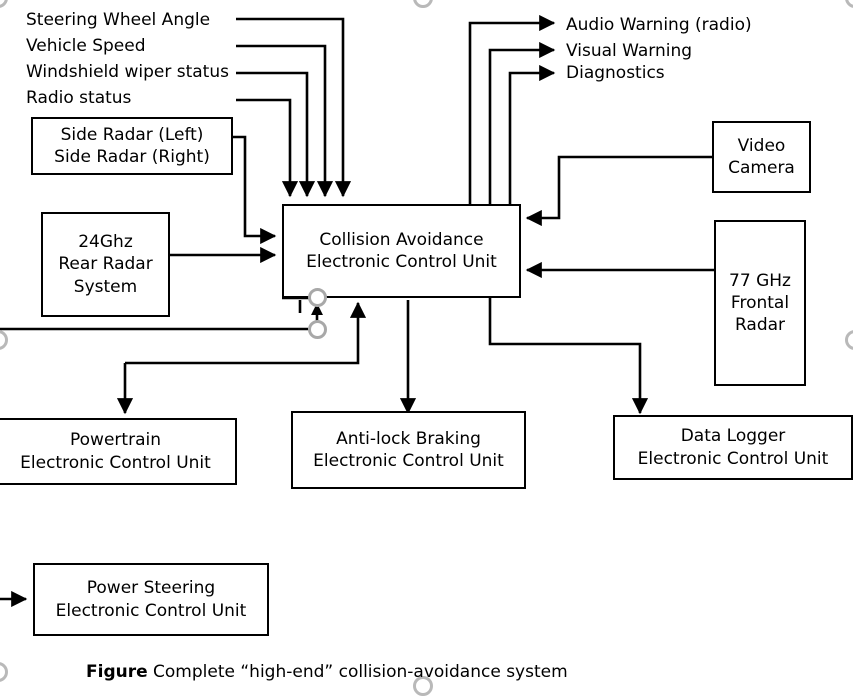  I want to click on input-label-vehicle-speed: Vehicle Speed, so click(86, 46).